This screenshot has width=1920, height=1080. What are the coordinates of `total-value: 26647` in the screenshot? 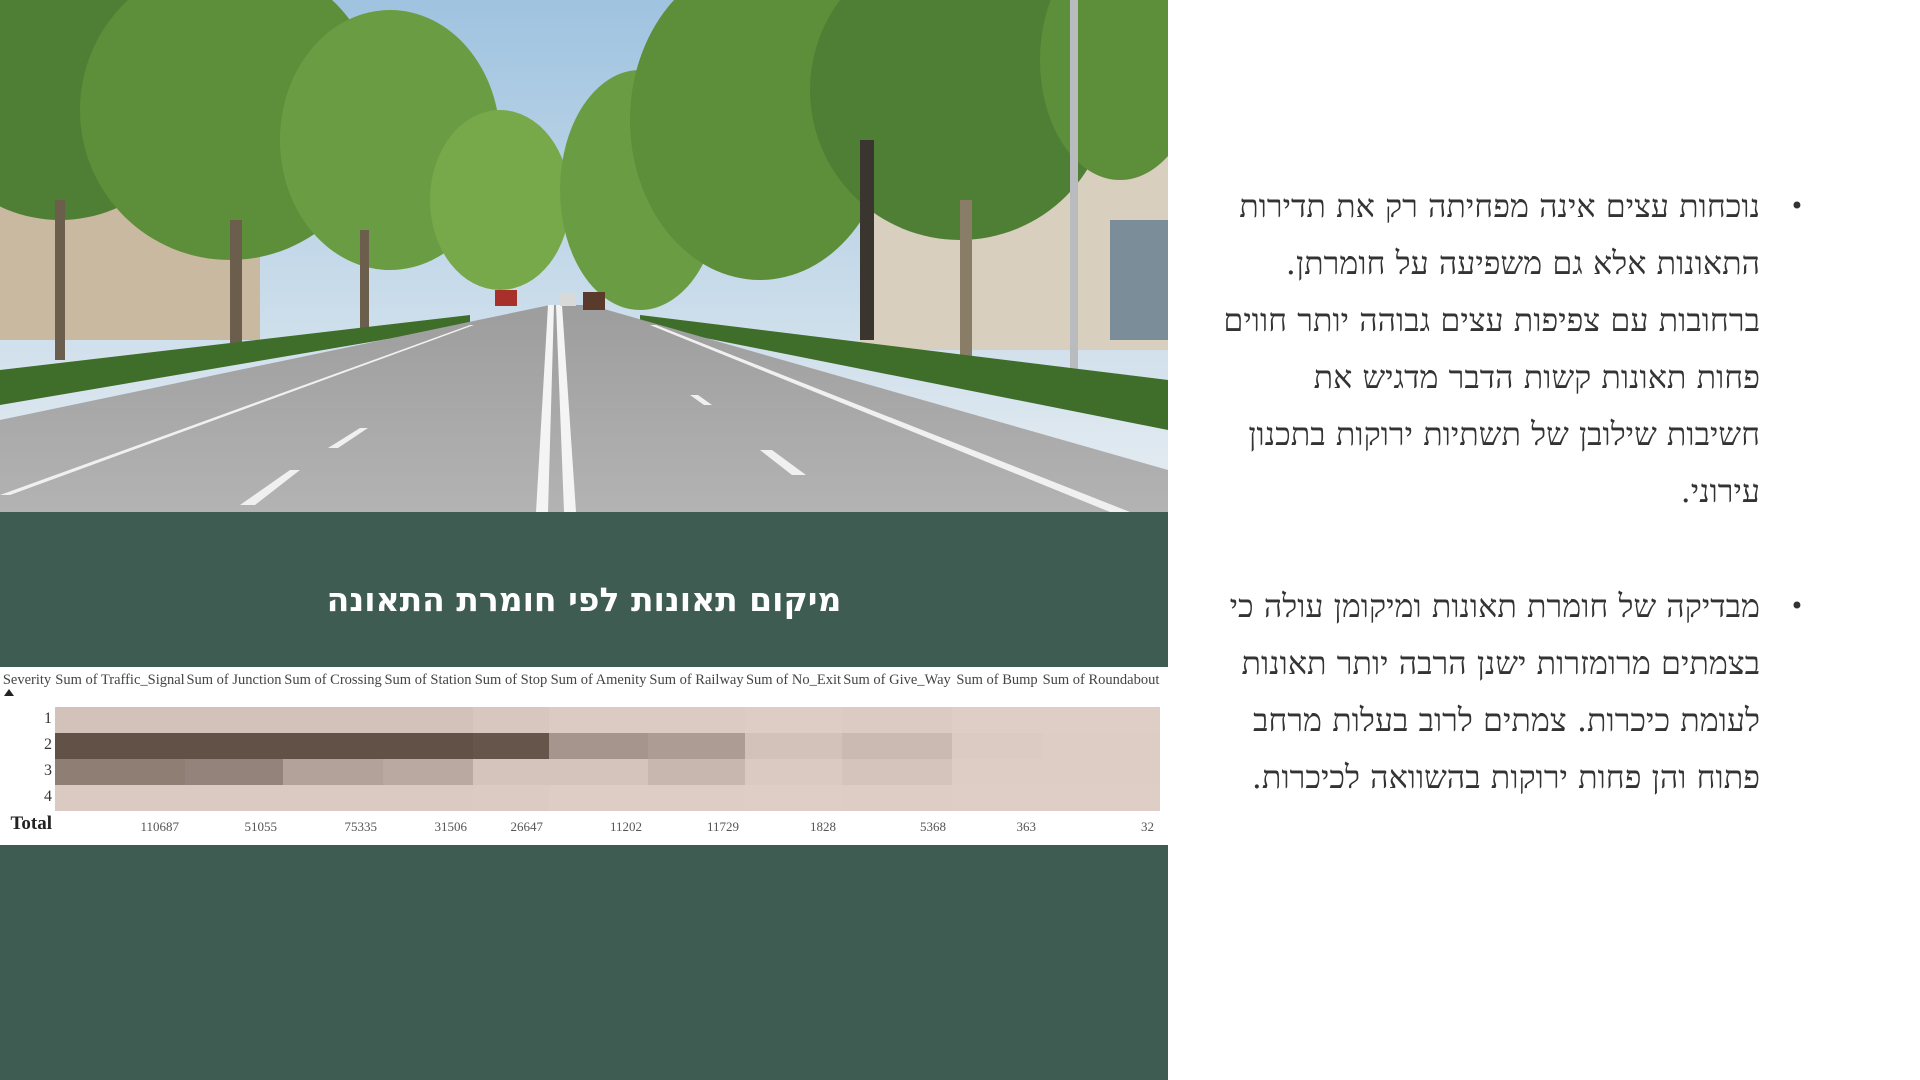 It's located at (527, 826).